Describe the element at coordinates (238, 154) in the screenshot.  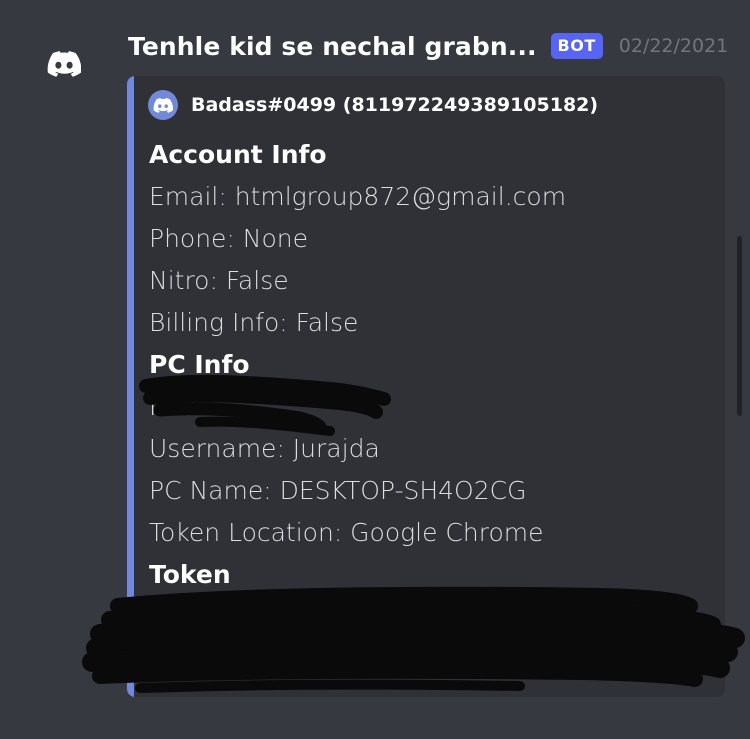
I see `section-title-account-info: Account Info` at that location.